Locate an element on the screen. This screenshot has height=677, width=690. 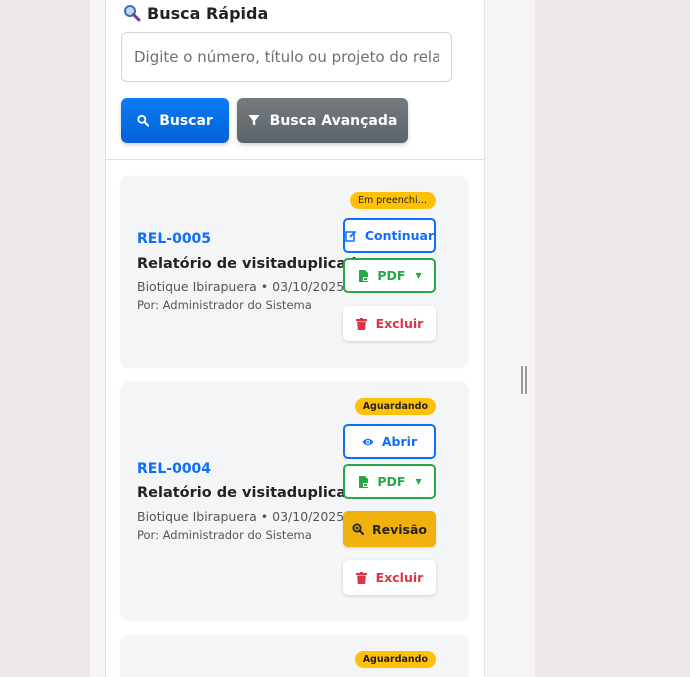
advanced-search-button: Busca Avançada is located at coordinates (322, 120).